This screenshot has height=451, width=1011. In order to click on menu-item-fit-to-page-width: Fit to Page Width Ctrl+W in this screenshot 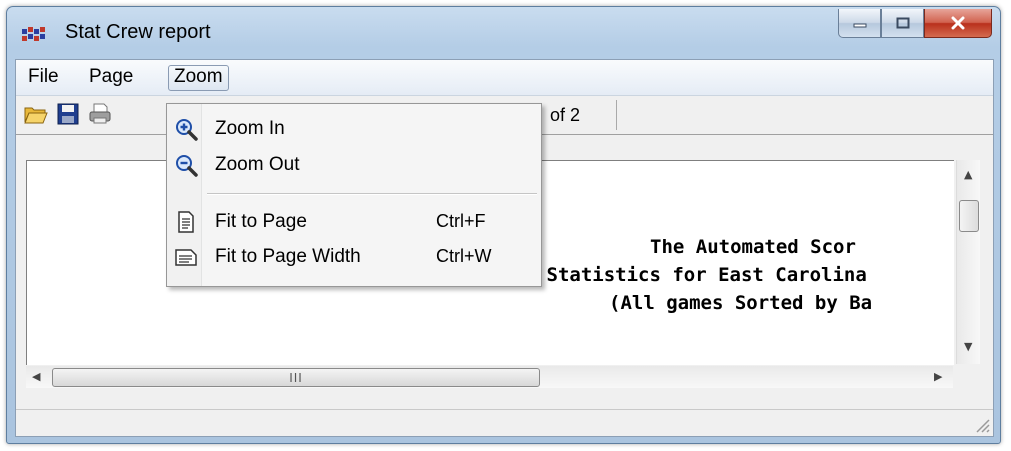, I will do `click(354, 257)`.